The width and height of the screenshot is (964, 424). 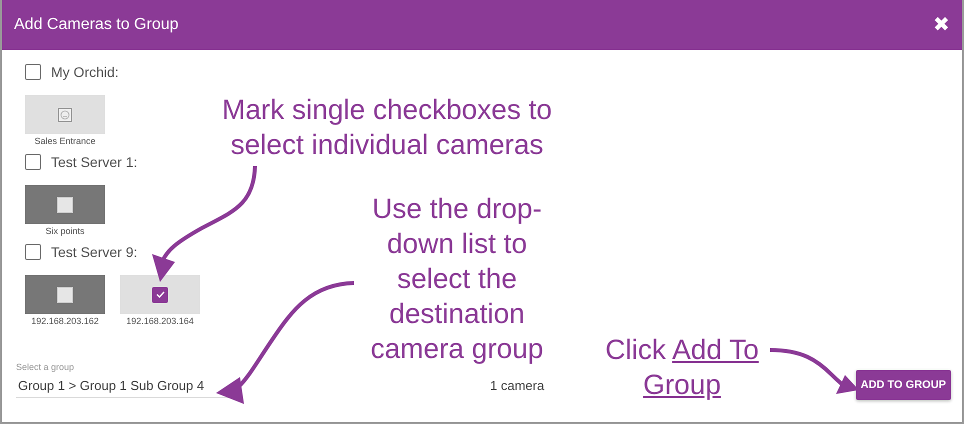 I want to click on camera-name: Sales Entrance, so click(x=65, y=141).